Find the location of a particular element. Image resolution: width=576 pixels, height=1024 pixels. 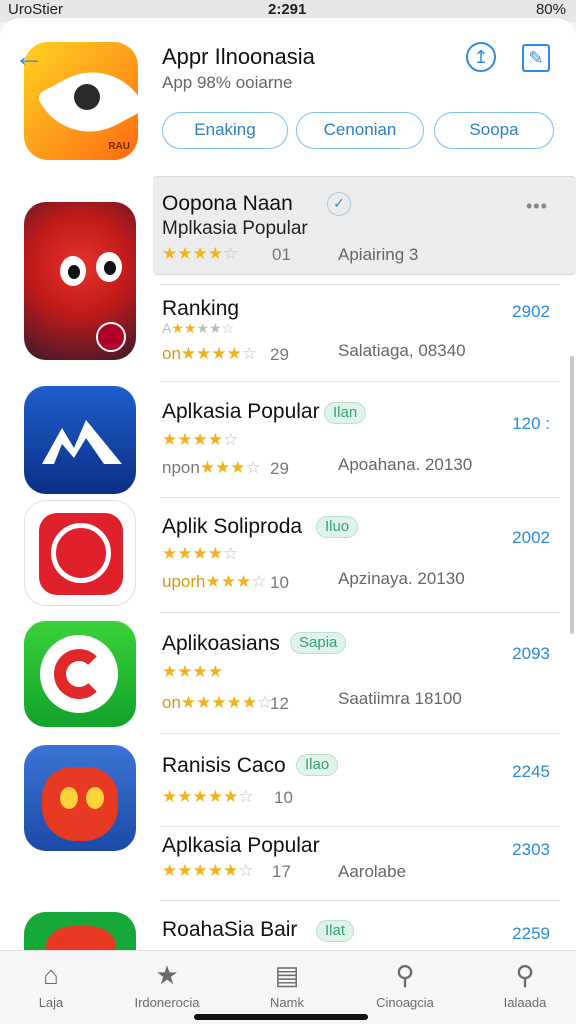

rating-stars-7: ★★★★★☆ is located at coordinates (208, 870).